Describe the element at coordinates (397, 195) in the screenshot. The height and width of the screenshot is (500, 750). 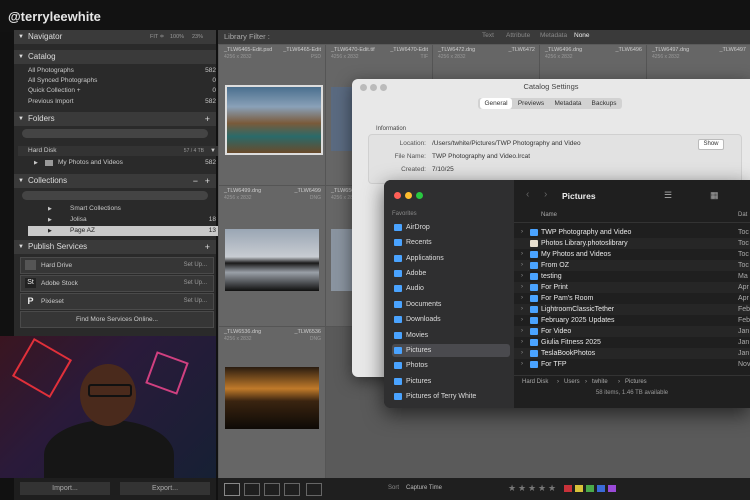
I see `close-icon` at that location.